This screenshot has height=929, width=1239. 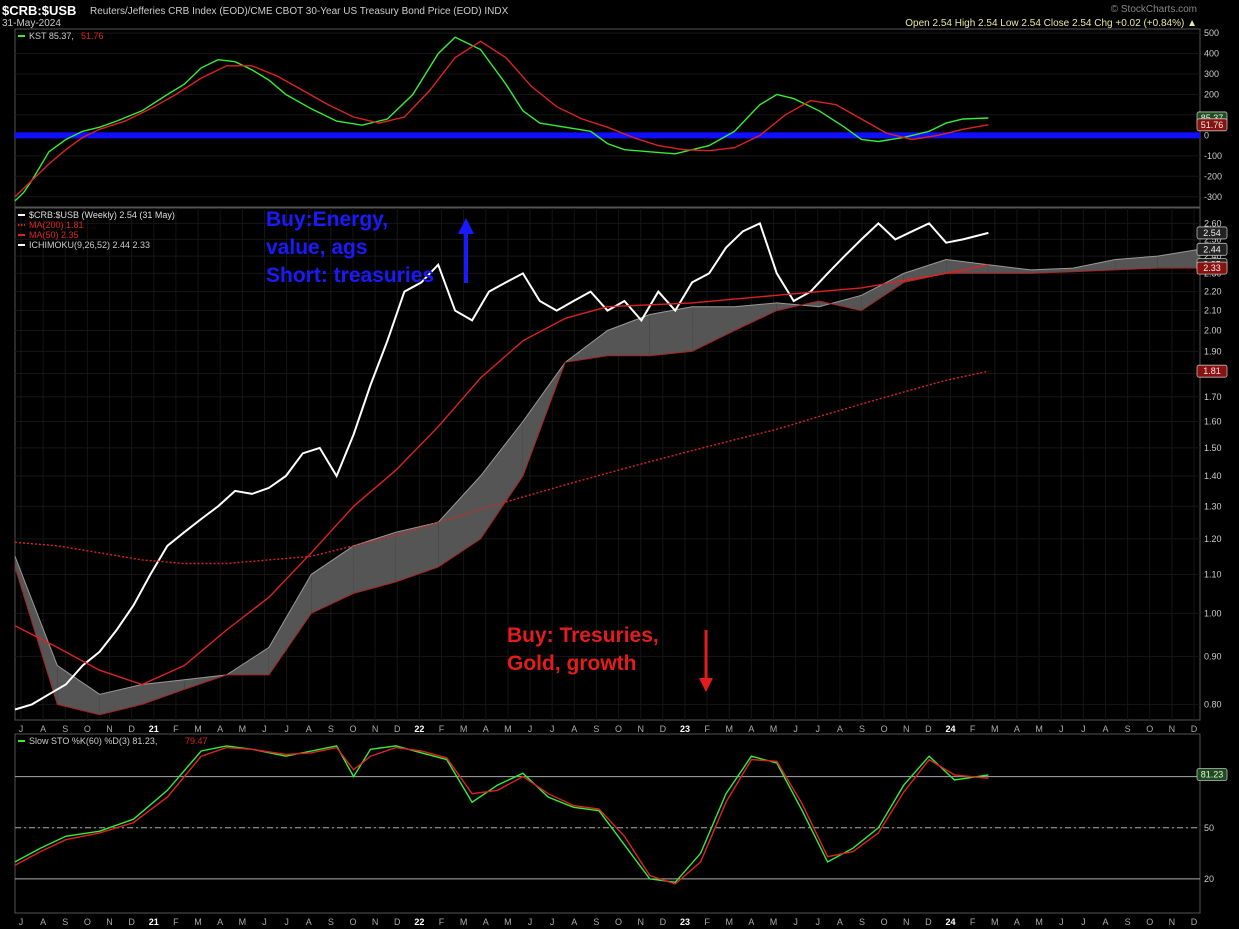 What do you see at coordinates (1212, 775) in the screenshot?
I see `value-tag-label: 81.23` at bounding box center [1212, 775].